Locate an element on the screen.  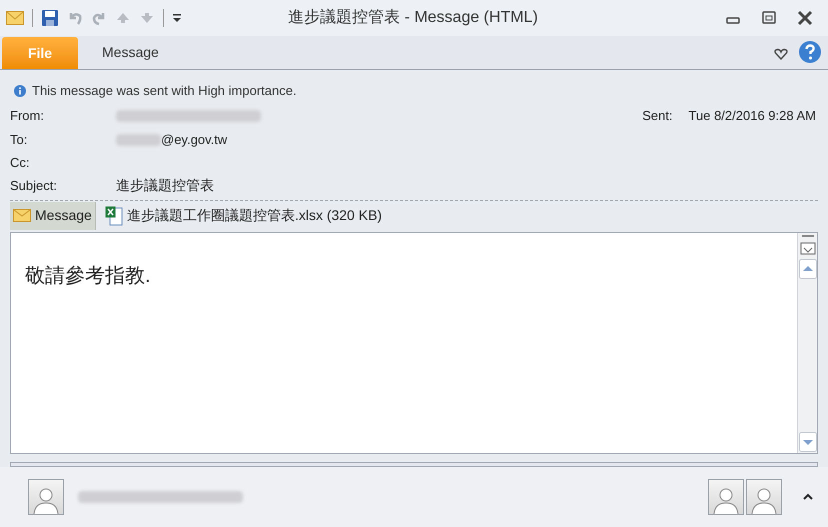
help-icon is located at coordinates (810, 52).